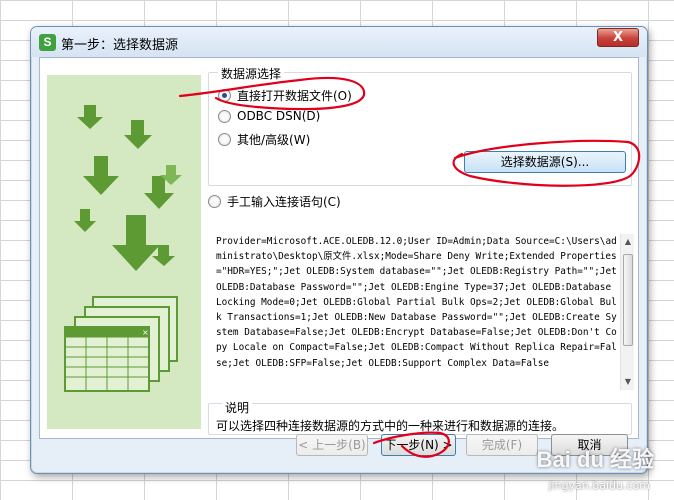 The image size is (674, 500). Describe the element at coordinates (284, 202) in the screenshot. I see `radio-manual-connection-label: 手工输入连接语句(C)` at that location.